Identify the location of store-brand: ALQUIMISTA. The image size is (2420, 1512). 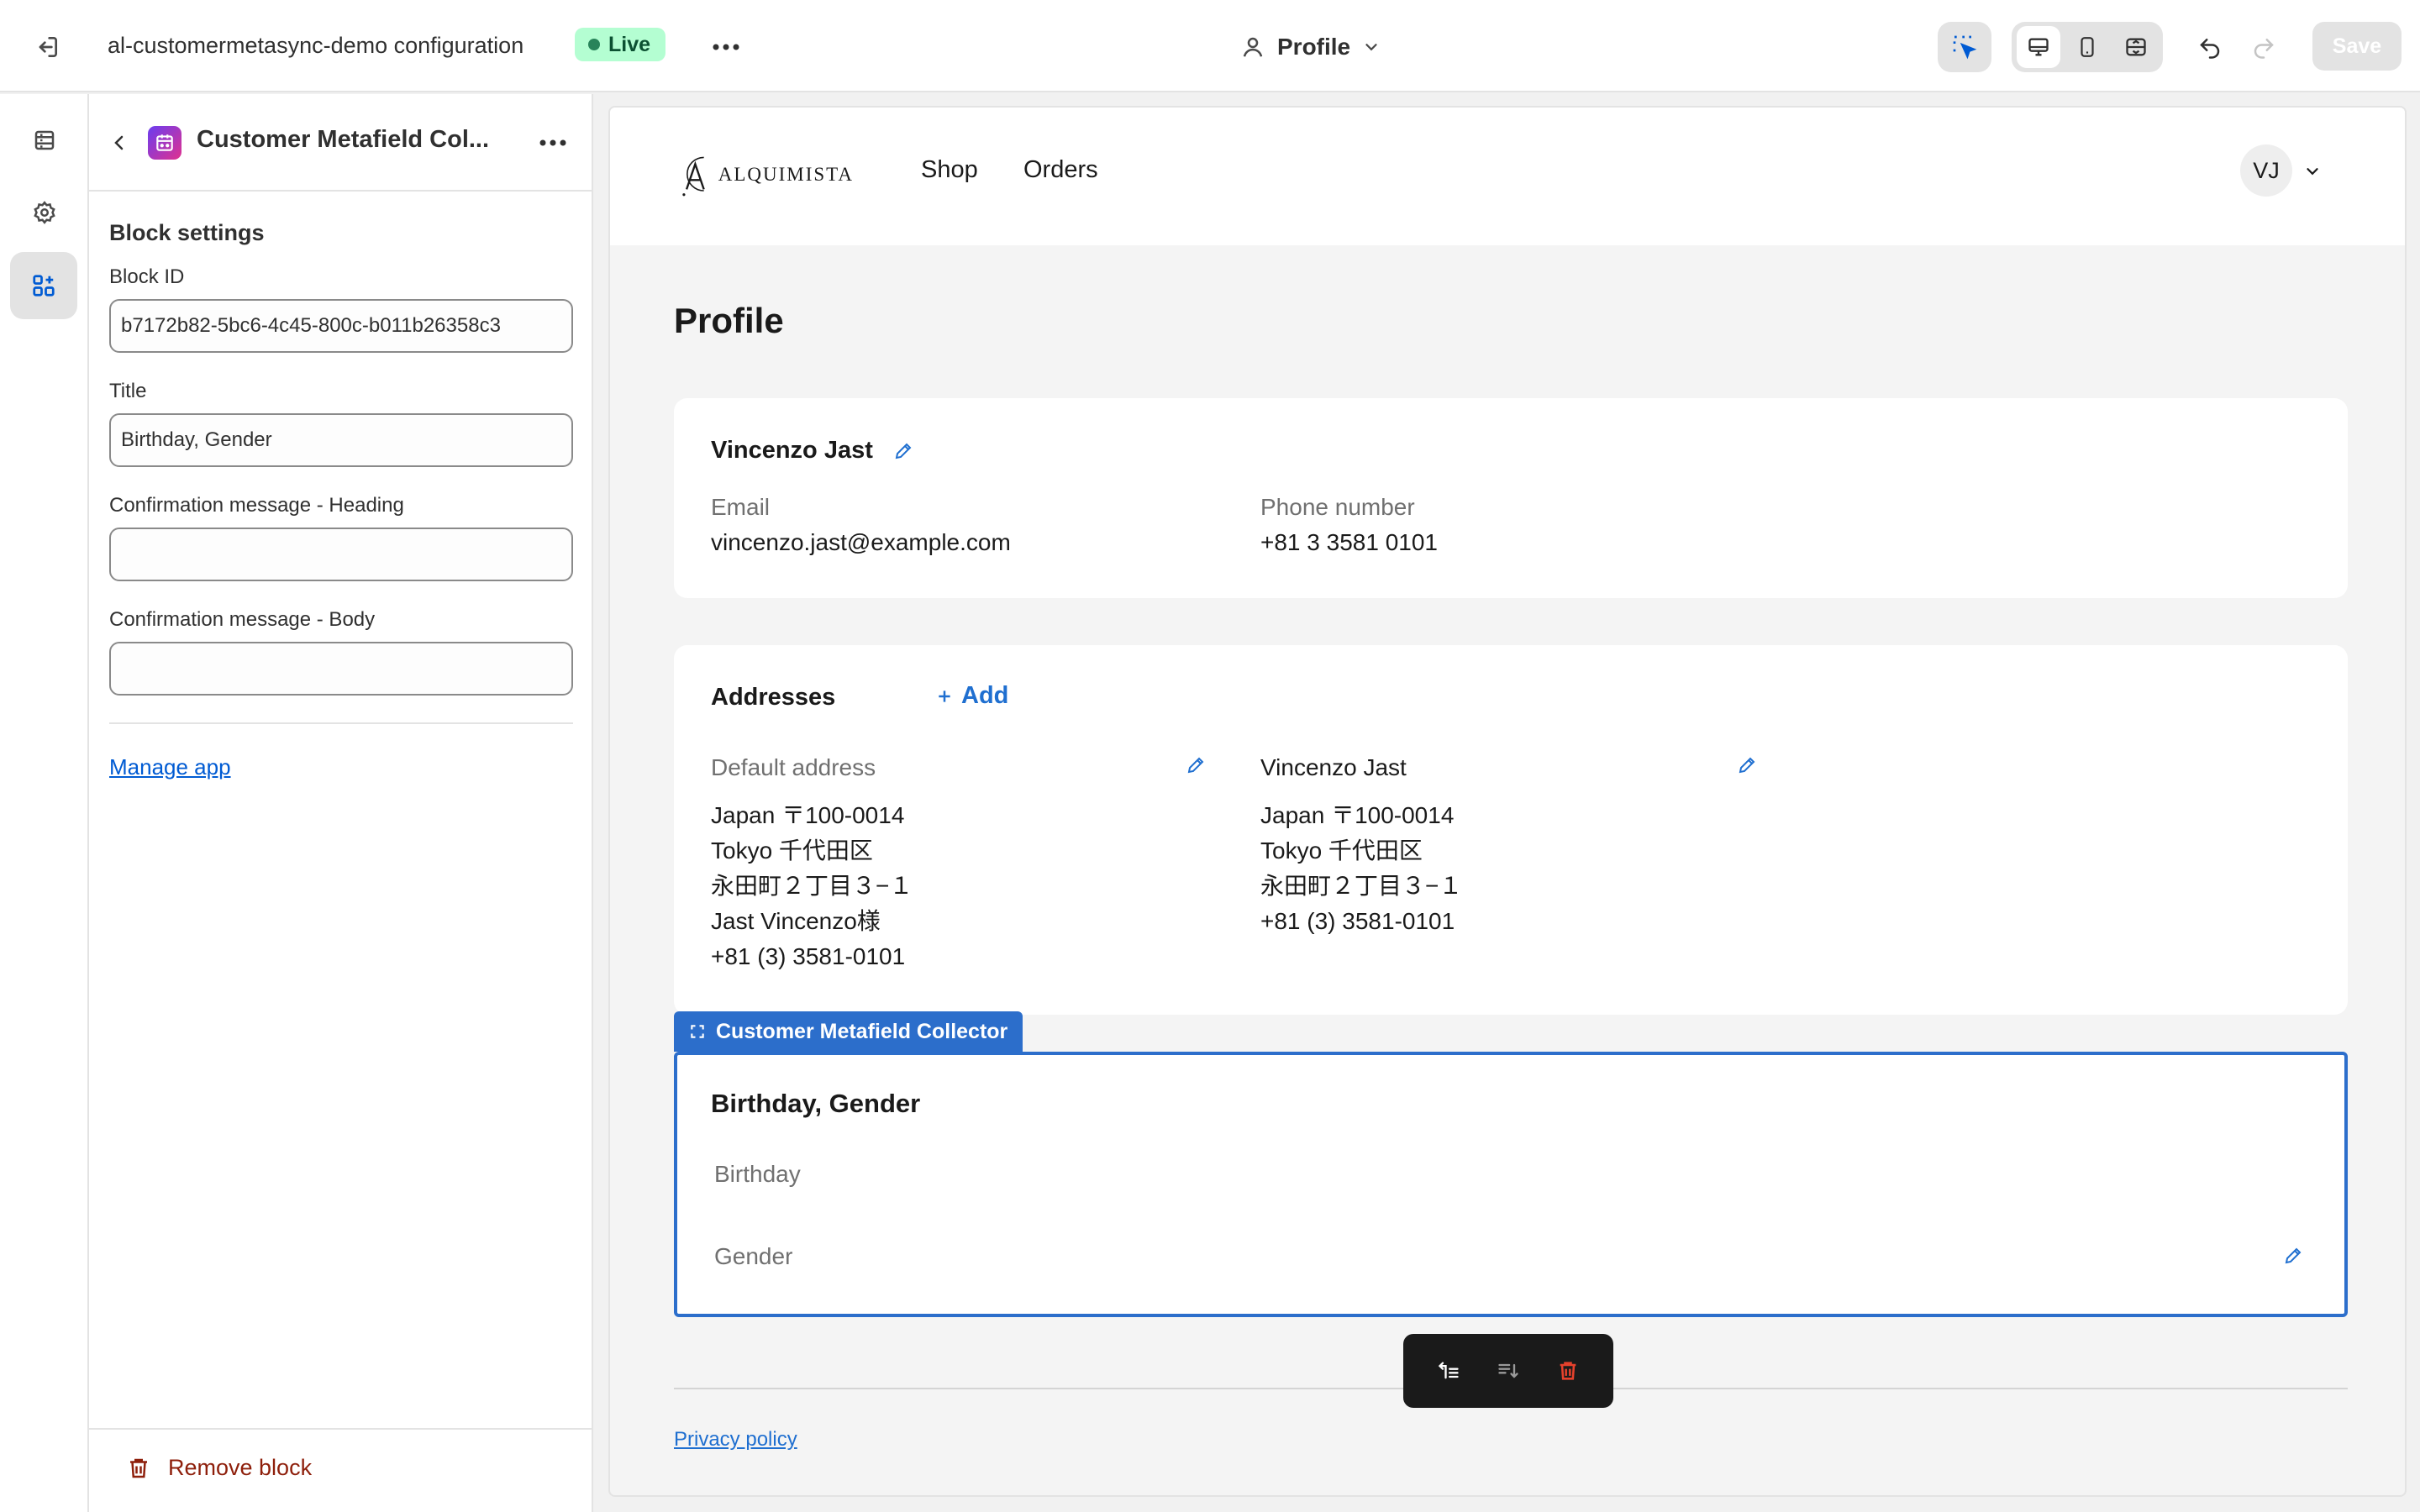
(786, 174).